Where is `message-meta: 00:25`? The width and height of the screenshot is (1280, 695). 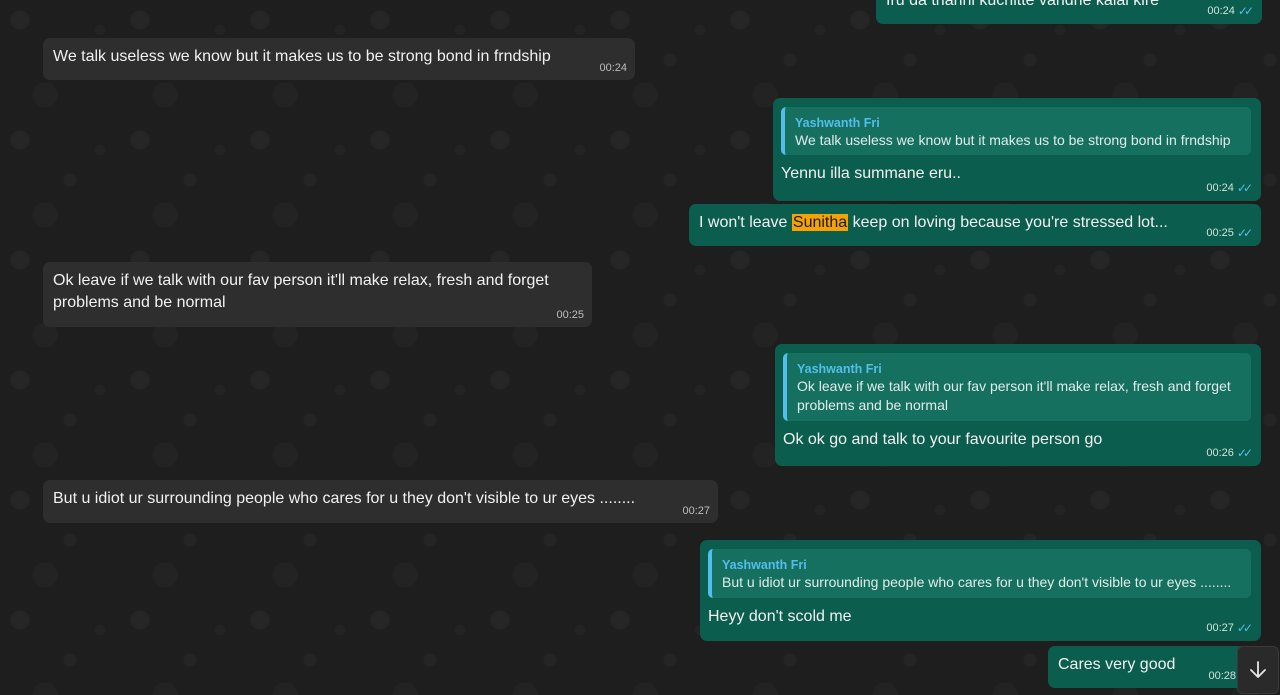 message-meta: 00:25 is located at coordinates (570, 315).